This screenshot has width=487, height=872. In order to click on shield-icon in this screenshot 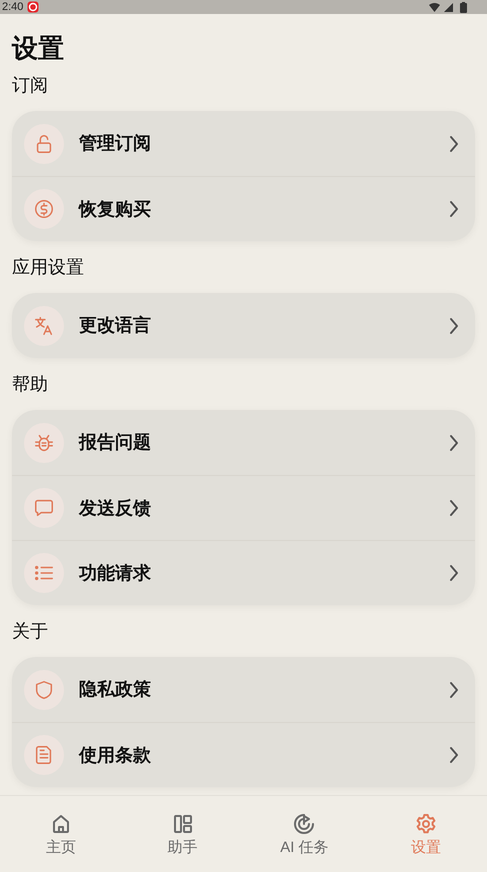, I will do `click(44, 690)`.